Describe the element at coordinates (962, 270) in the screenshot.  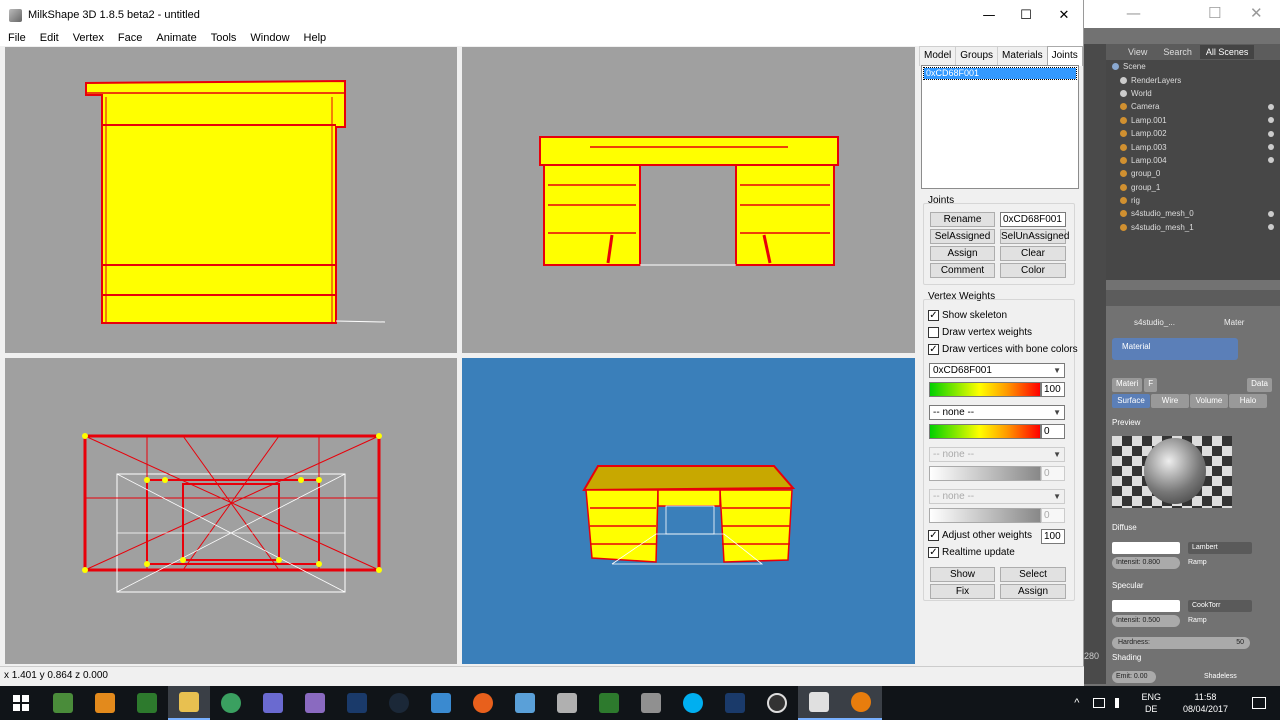
I see `comment-button: Comment` at that location.